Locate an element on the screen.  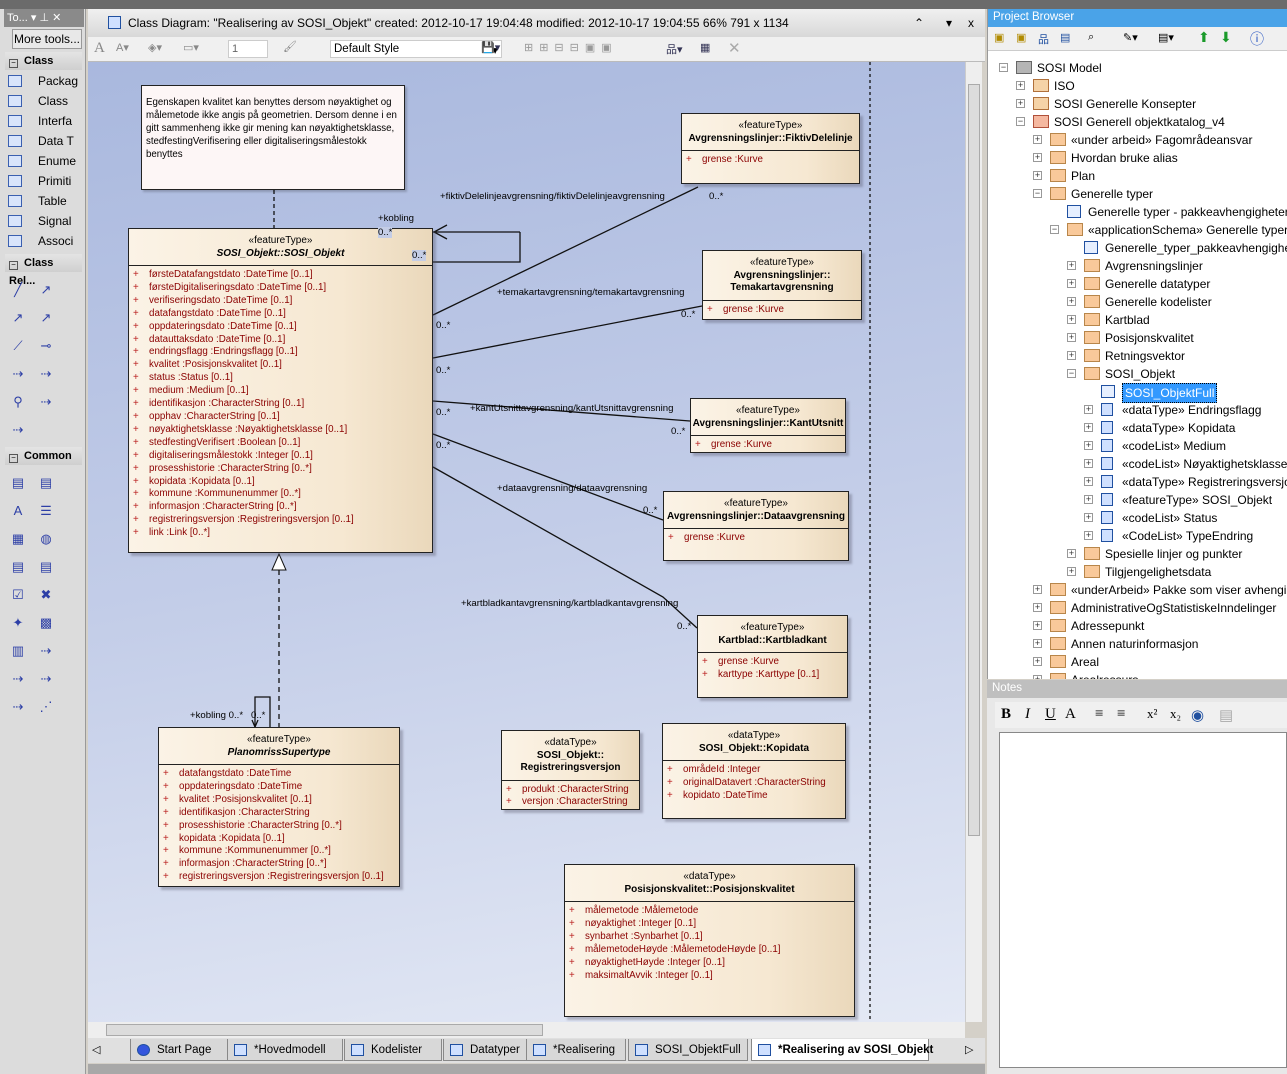
attribute: + områdeId :Integer is located at coordinates (756, 770).